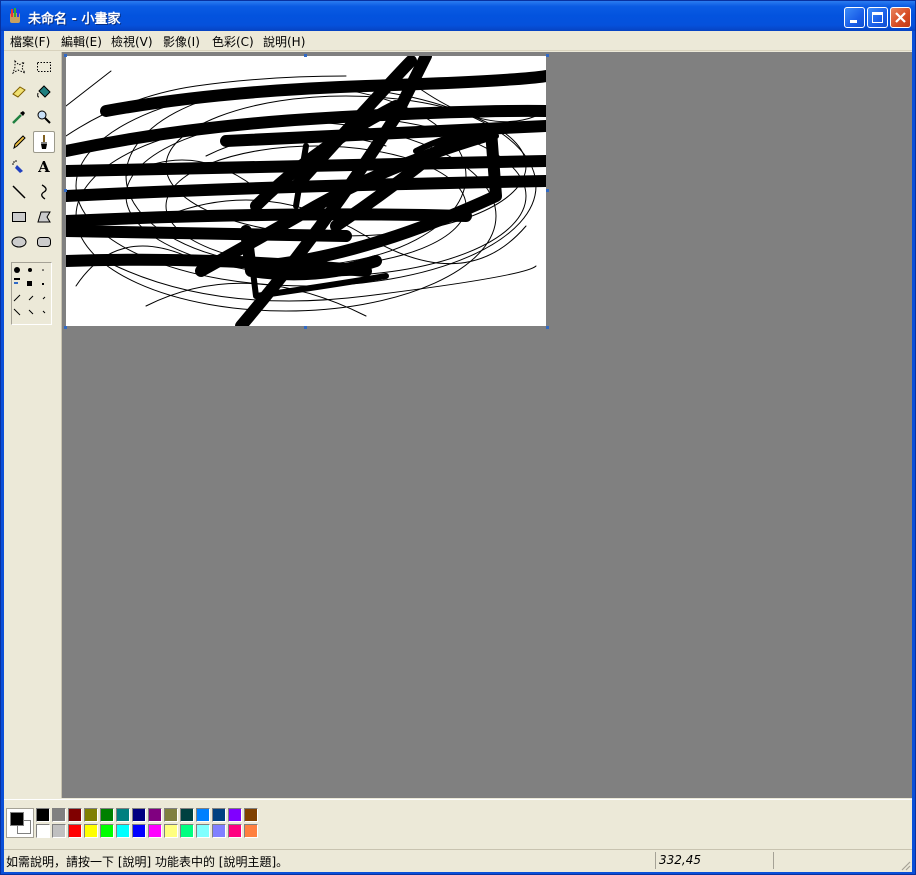  Describe the element at coordinates (65, 327) in the screenshot. I see `resize-handle-bottom-left` at that location.